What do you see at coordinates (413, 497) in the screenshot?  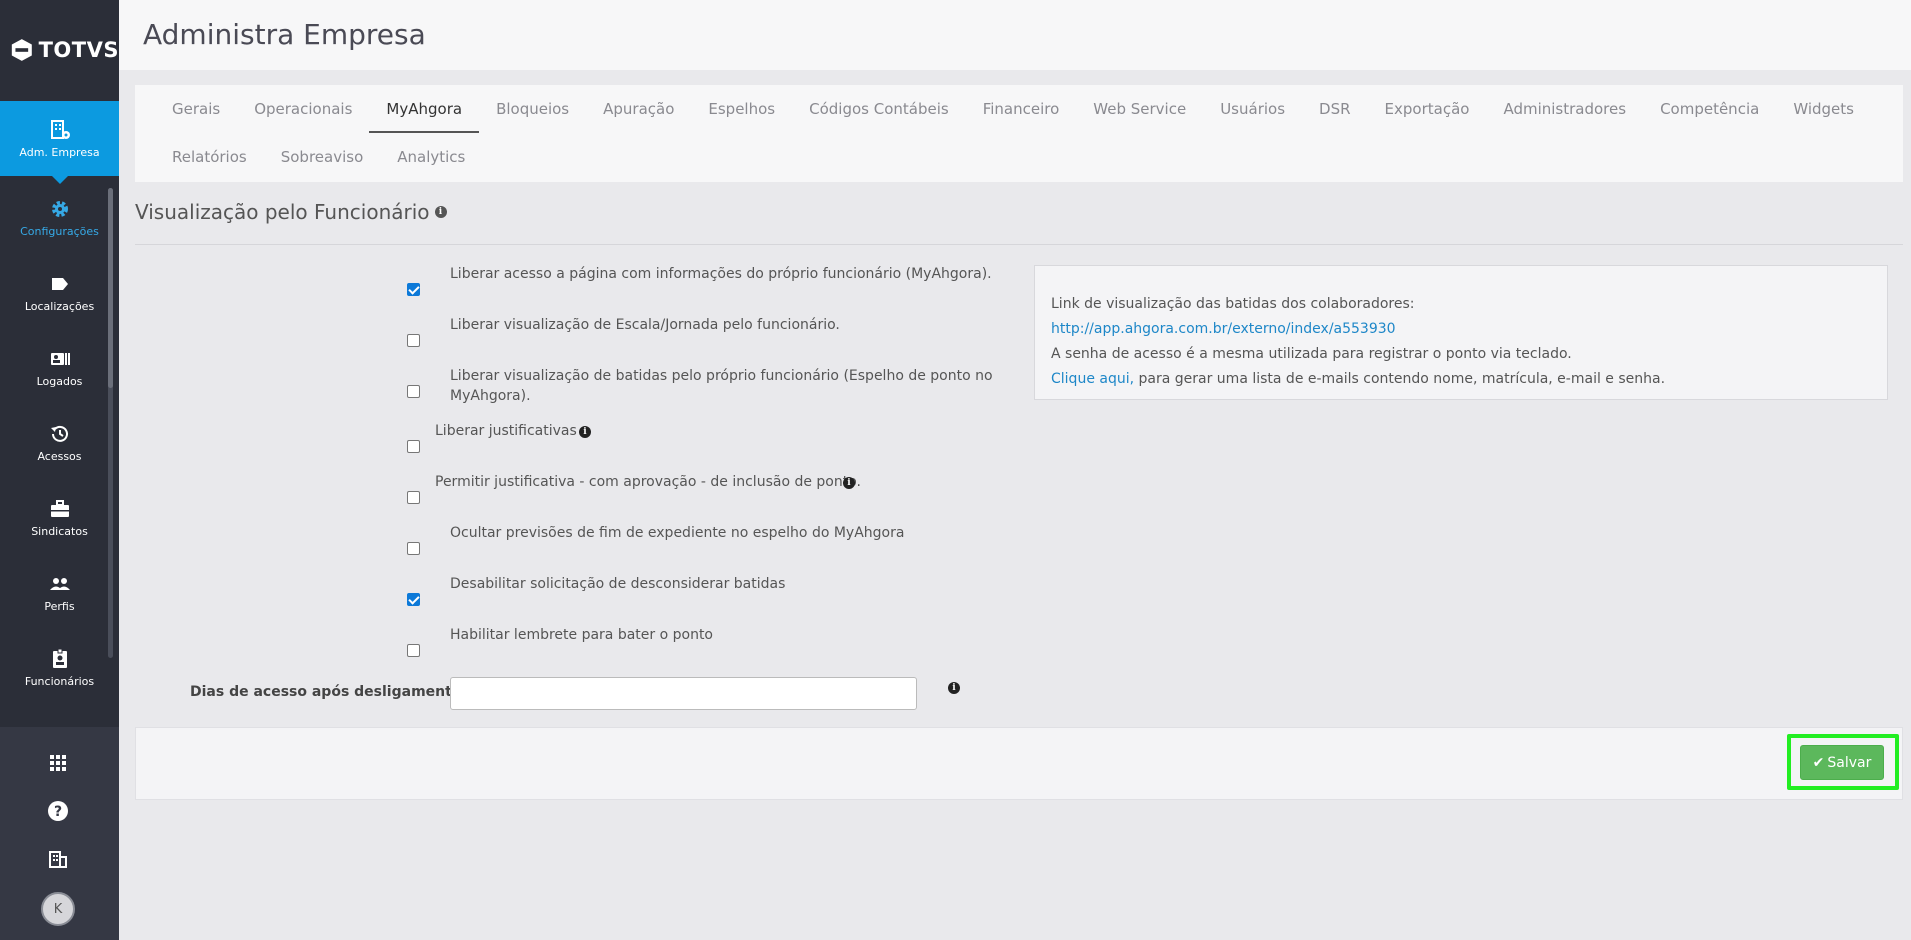 I see `option-checkbox-justificativa-inclusao` at bounding box center [413, 497].